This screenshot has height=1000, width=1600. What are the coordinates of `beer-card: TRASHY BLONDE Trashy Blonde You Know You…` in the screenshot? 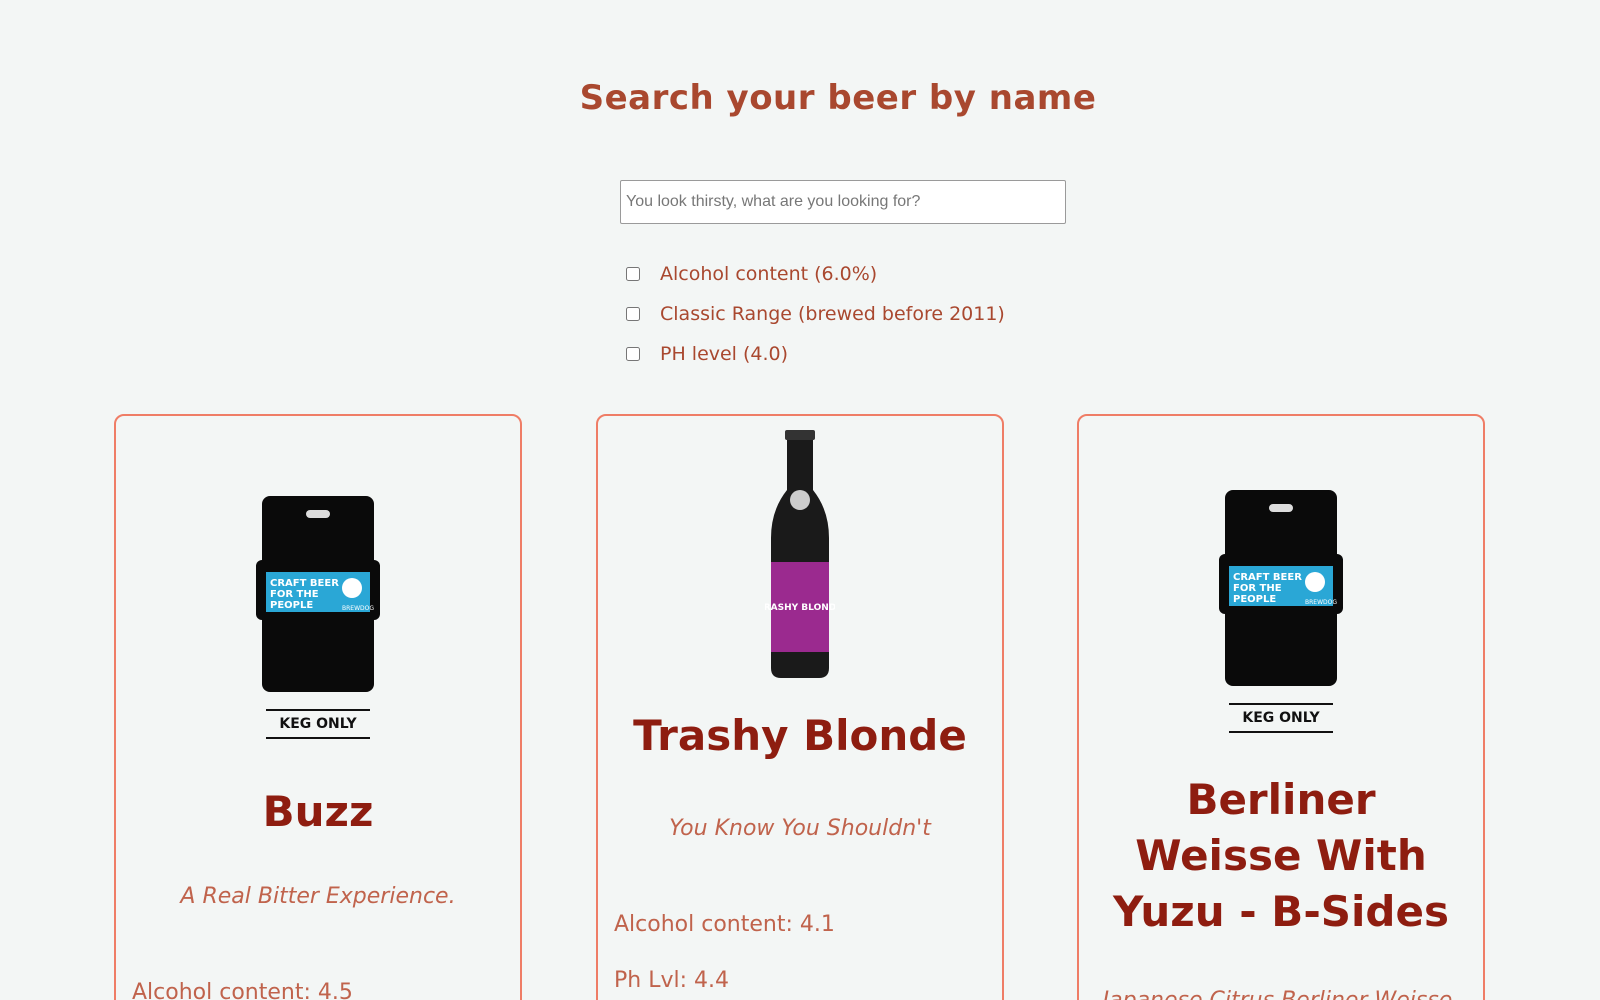 It's located at (800, 707).